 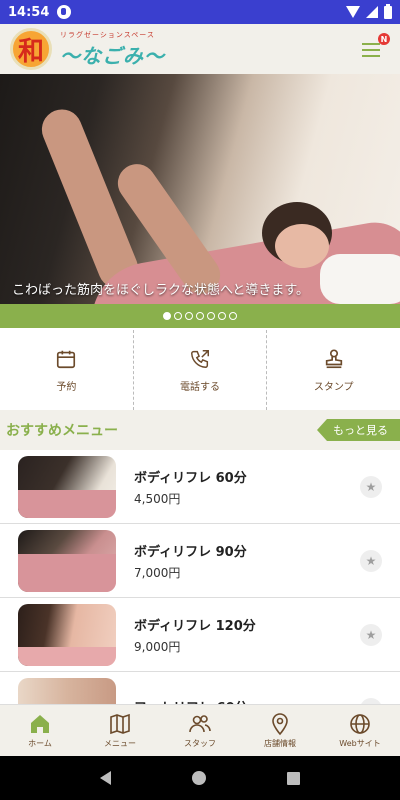 I want to click on quick-actions: 予約 電話する スタンプ, so click(x=200, y=370).